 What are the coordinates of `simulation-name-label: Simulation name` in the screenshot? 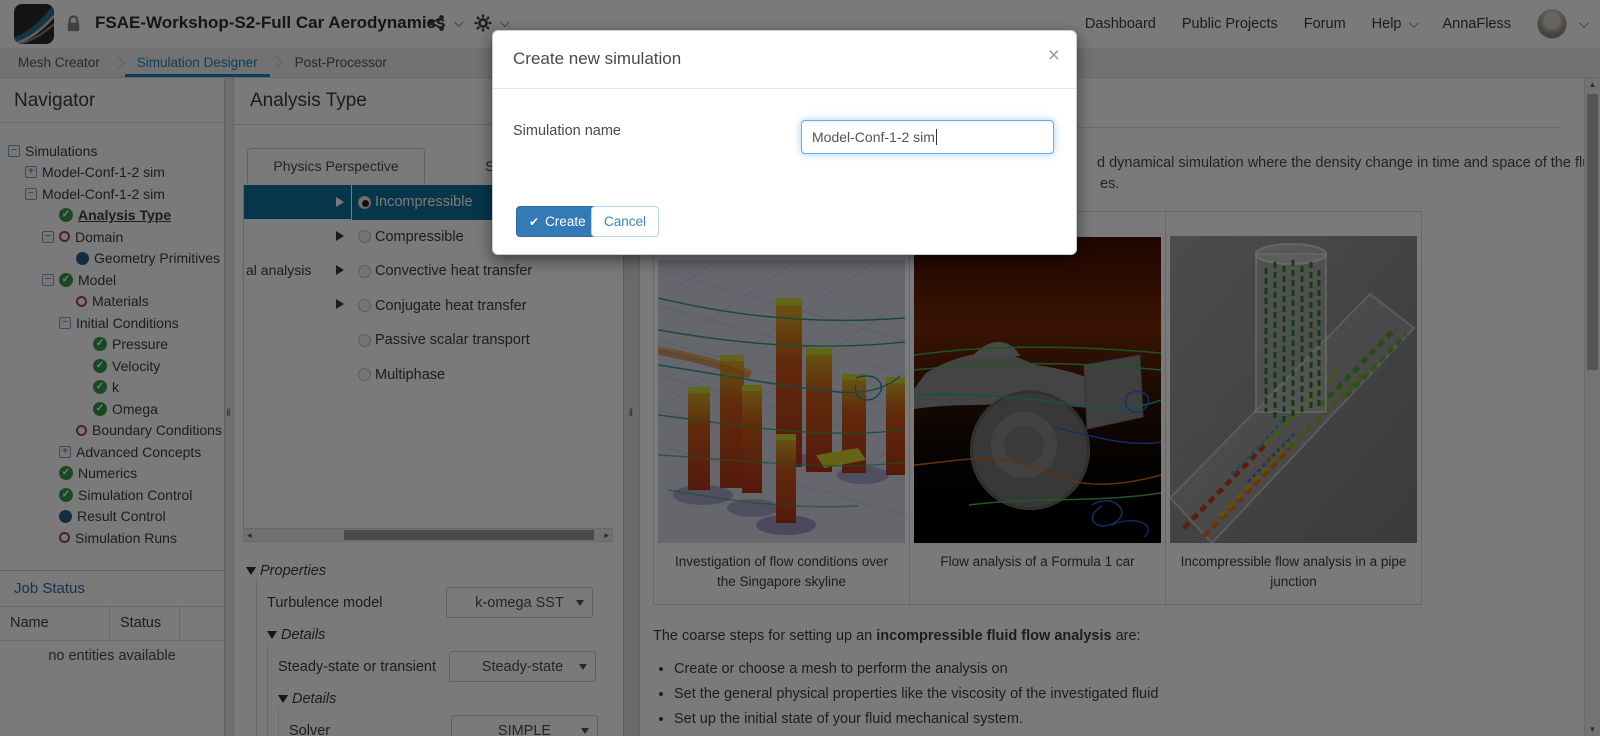 It's located at (567, 131).